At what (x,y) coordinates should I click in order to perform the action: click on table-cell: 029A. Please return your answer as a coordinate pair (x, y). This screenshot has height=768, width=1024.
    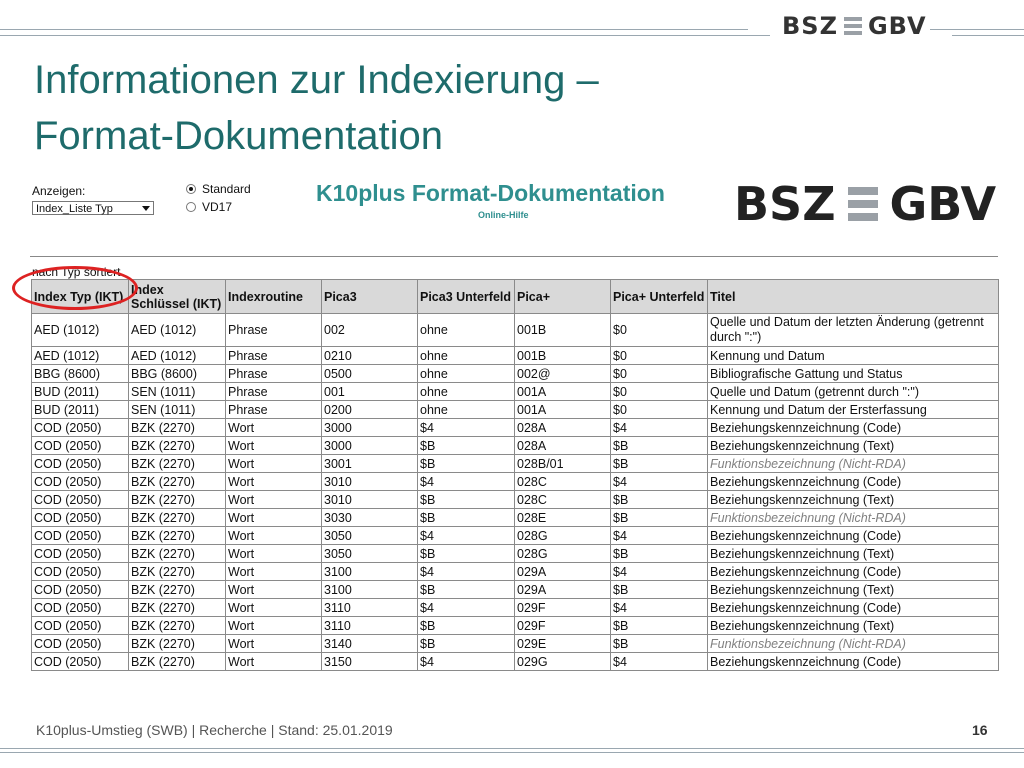
    Looking at the image, I should click on (562, 571).